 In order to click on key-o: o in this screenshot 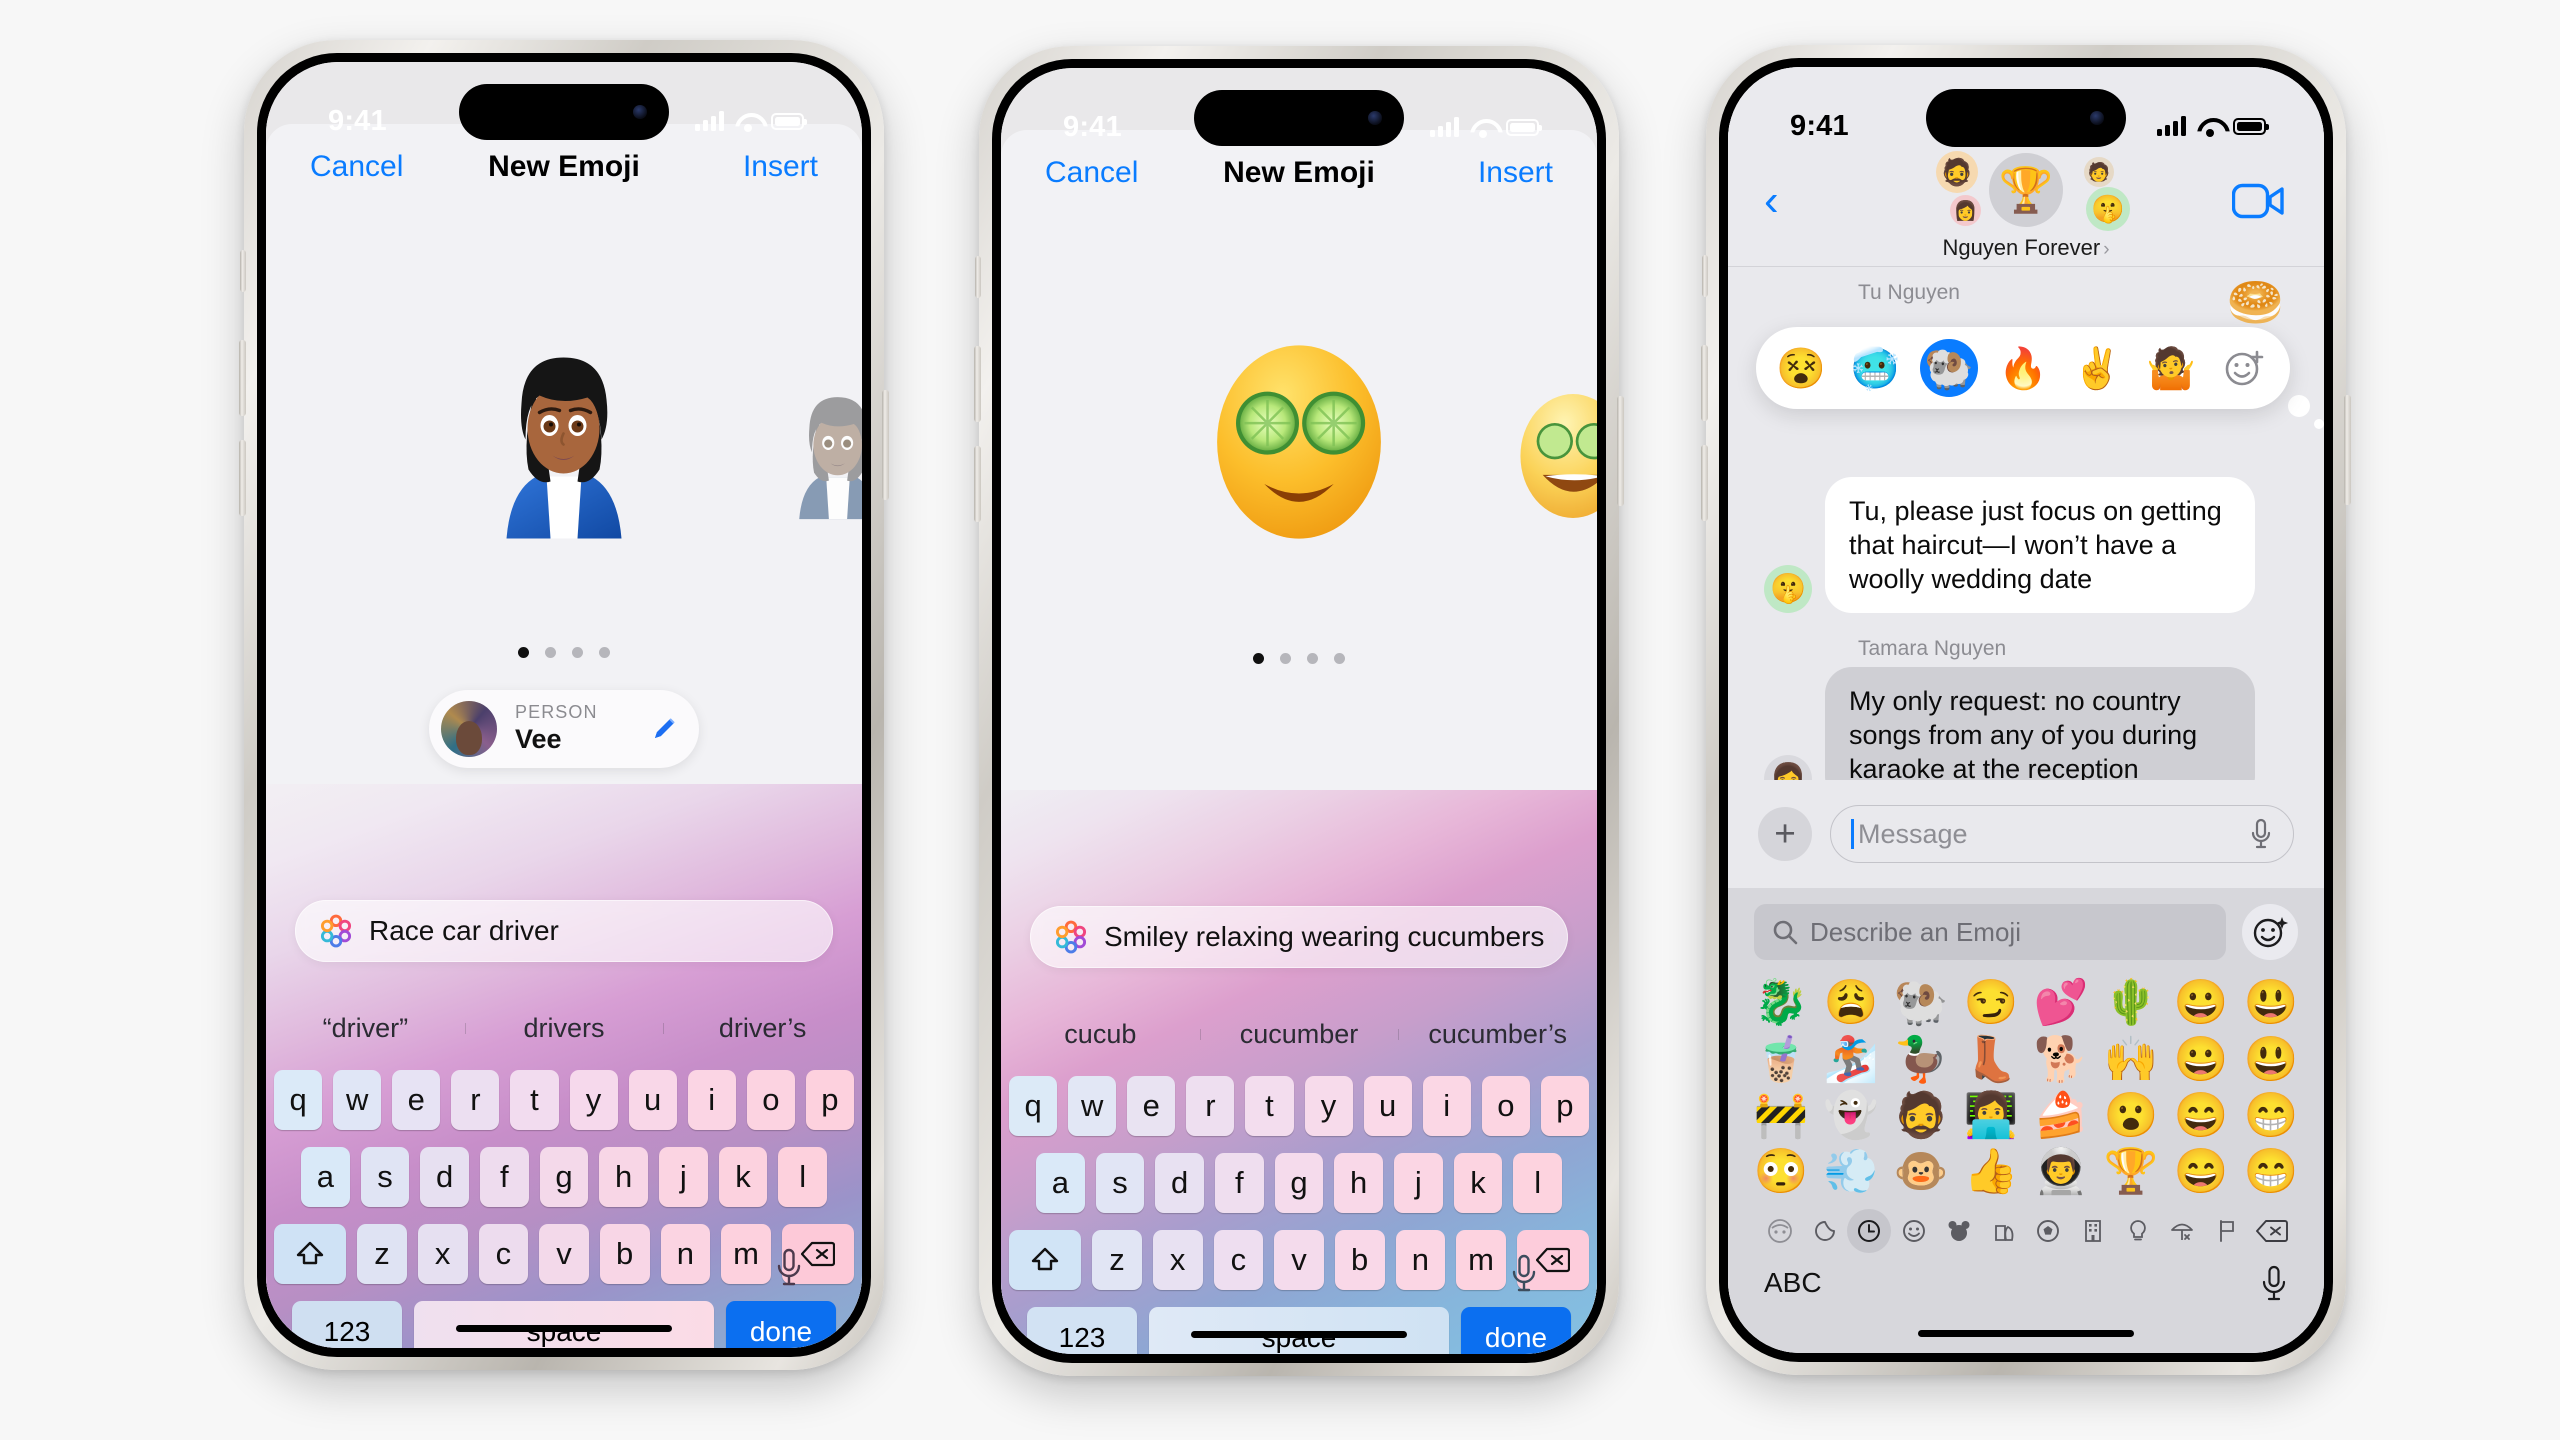, I will do `click(770, 1100)`.